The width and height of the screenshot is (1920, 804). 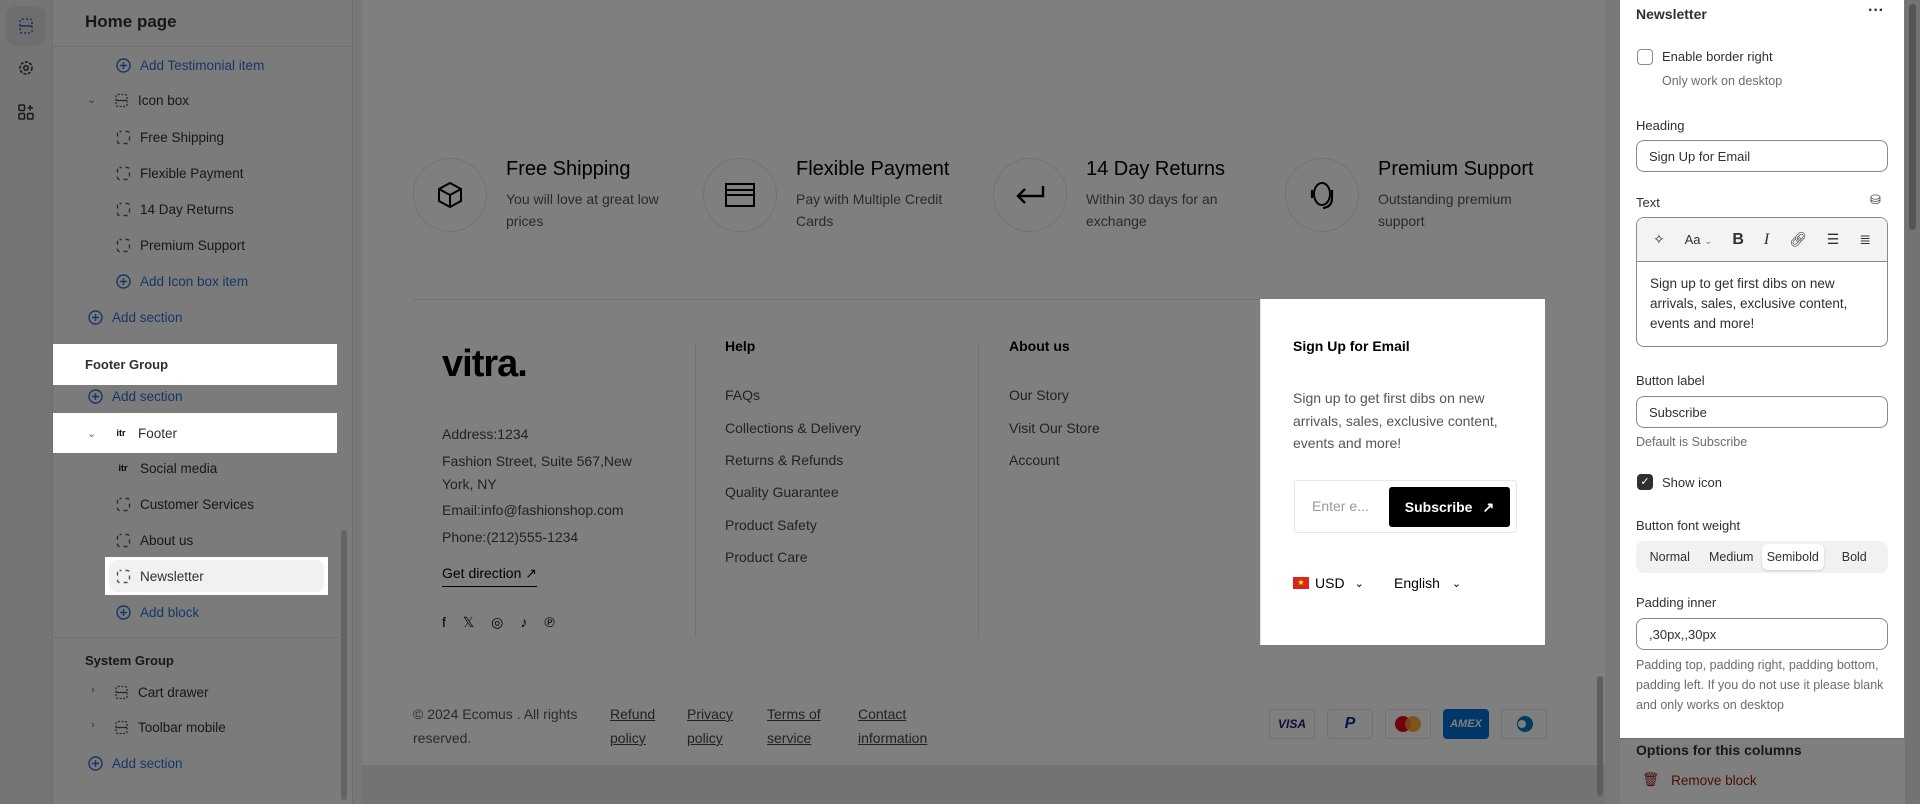 I want to click on link-icon: 🔗︎, so click(x=1798, y=239).